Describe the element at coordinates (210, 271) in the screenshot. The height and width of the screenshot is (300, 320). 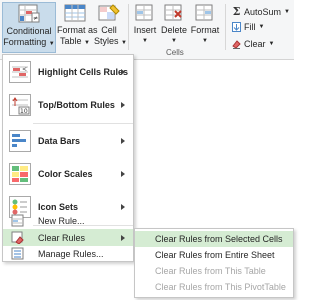
I see `submenu-item-clear-this-table: Clear Rules from This Table` at that location.